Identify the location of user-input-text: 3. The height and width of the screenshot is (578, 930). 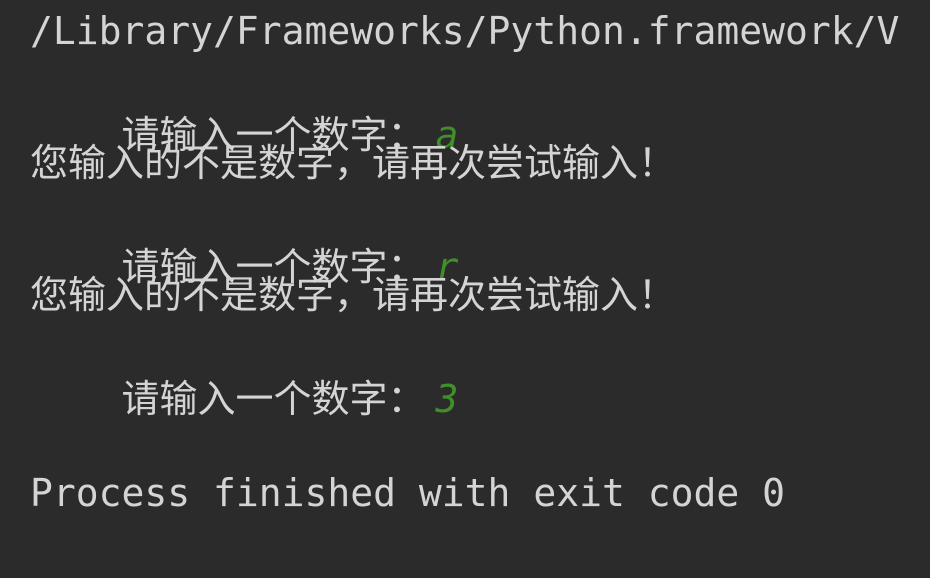
(447, 399).